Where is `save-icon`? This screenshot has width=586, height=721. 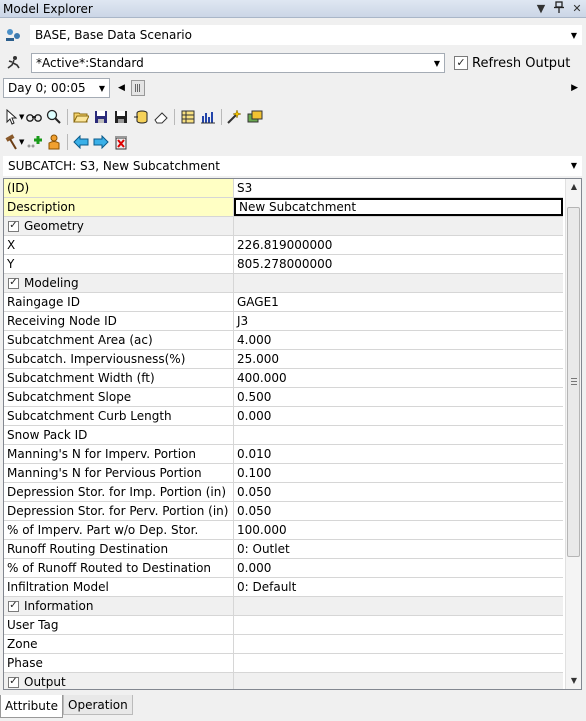 save-icon is located at coordinates (101, 117).